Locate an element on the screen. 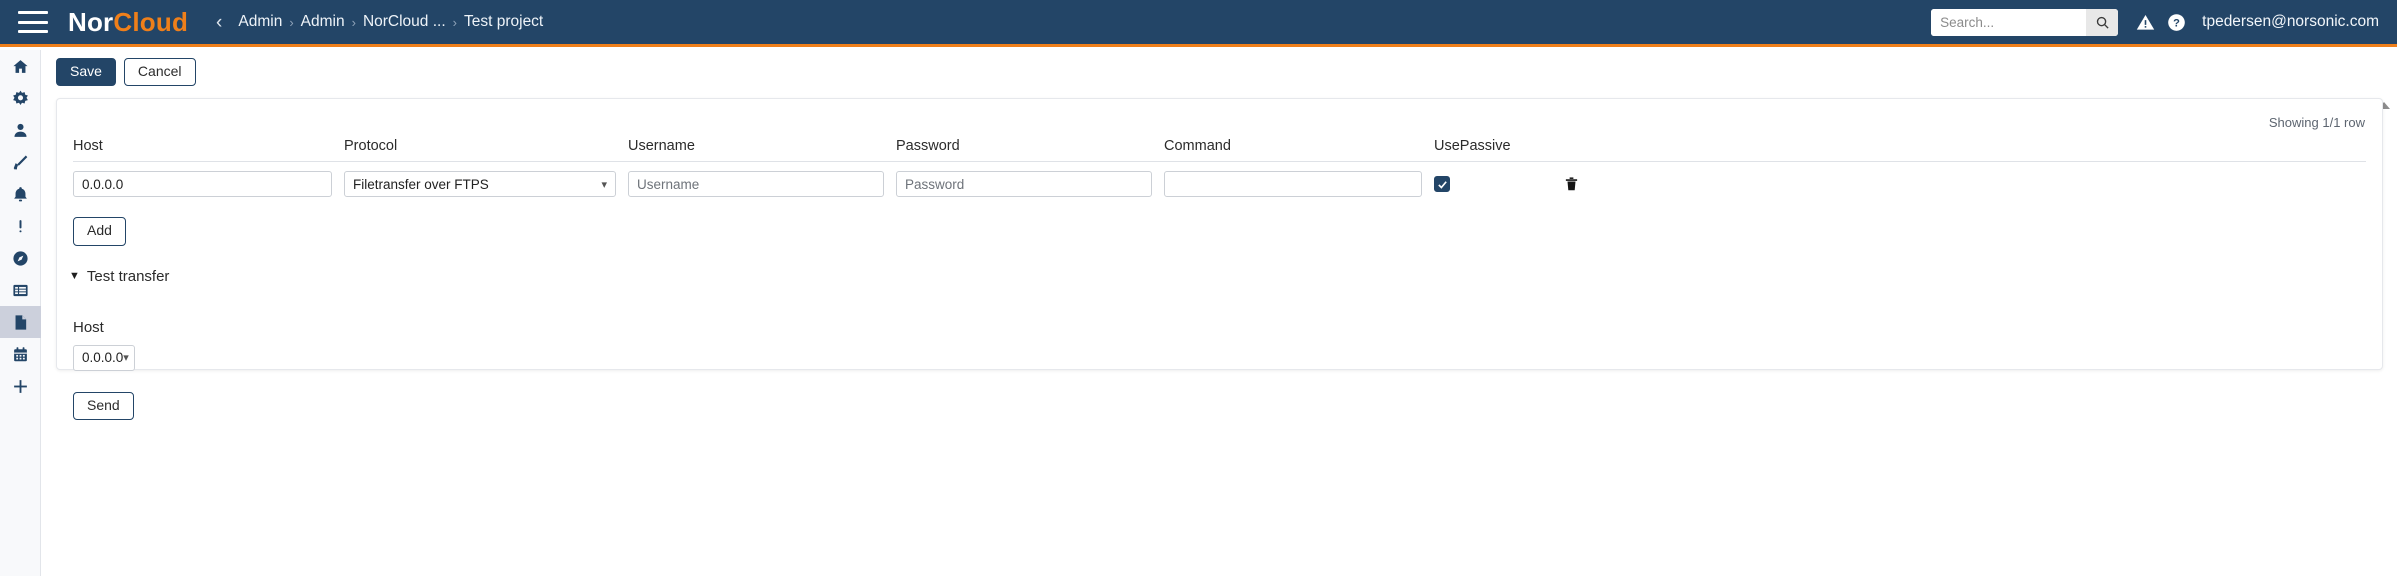  breadcrumb-item-1: Admin is located at coordinates (323, 22).